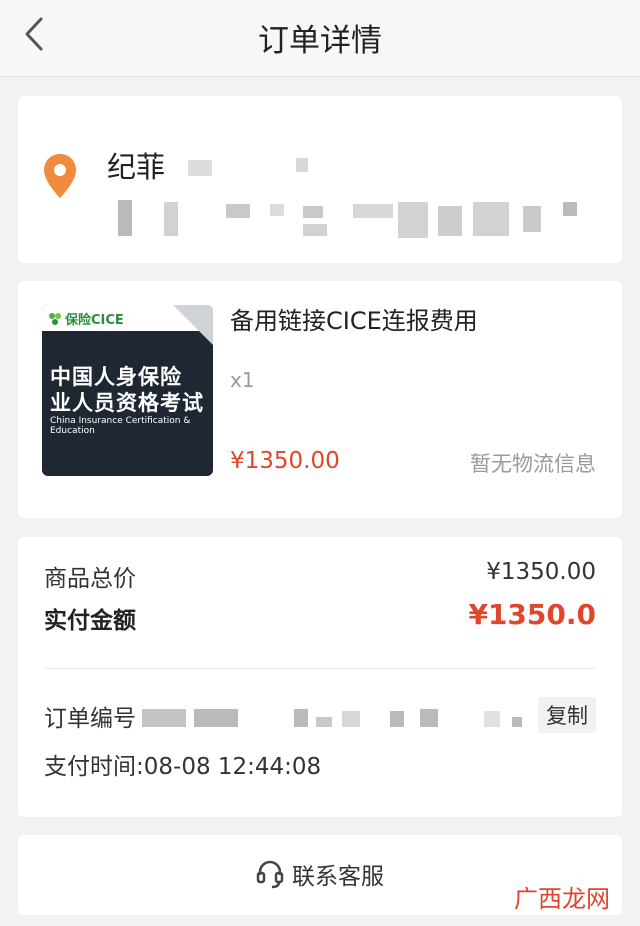 The height and width of the screenshot is (926, 640). I want to click on pay-time: 支付时间:08-08 12:44:08, so click(183, 767).